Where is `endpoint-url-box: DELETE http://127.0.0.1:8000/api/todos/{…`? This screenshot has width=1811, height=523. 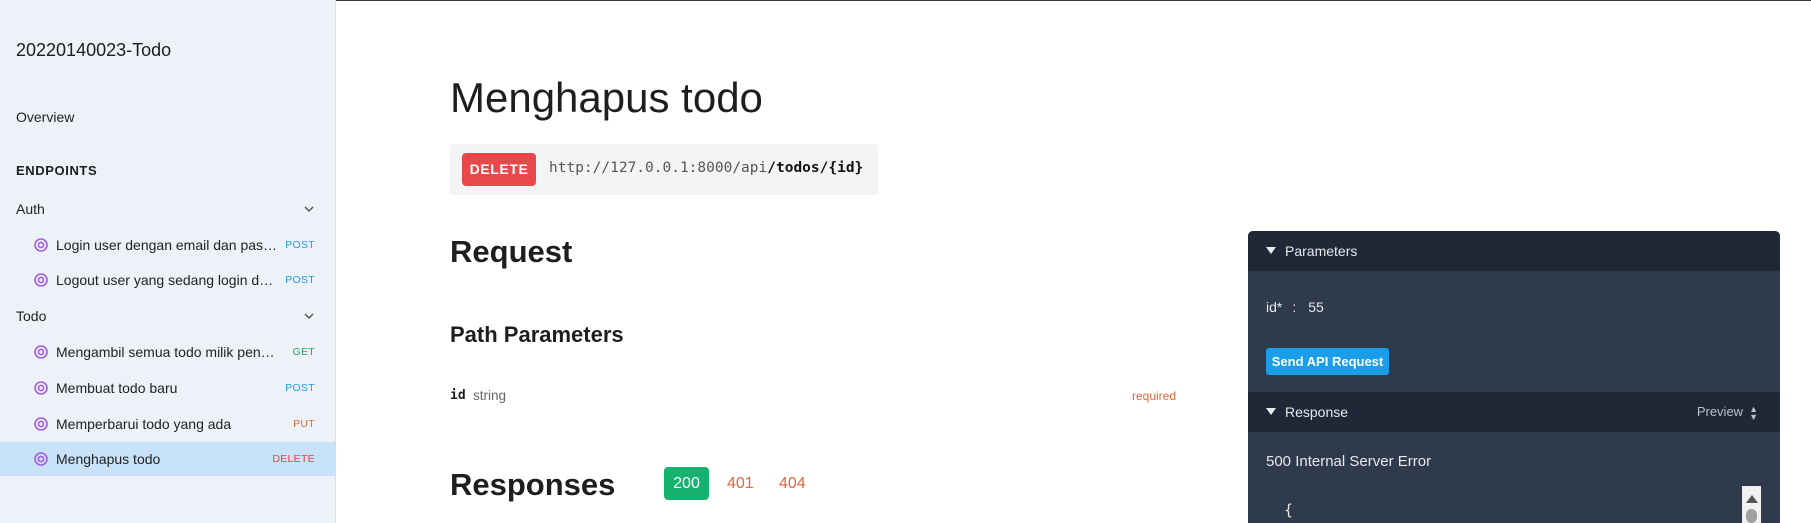 endpoint-url-box: DELETE http://127.0.0.1:8000/api/todos/{… is located at coordinates (664, 169).